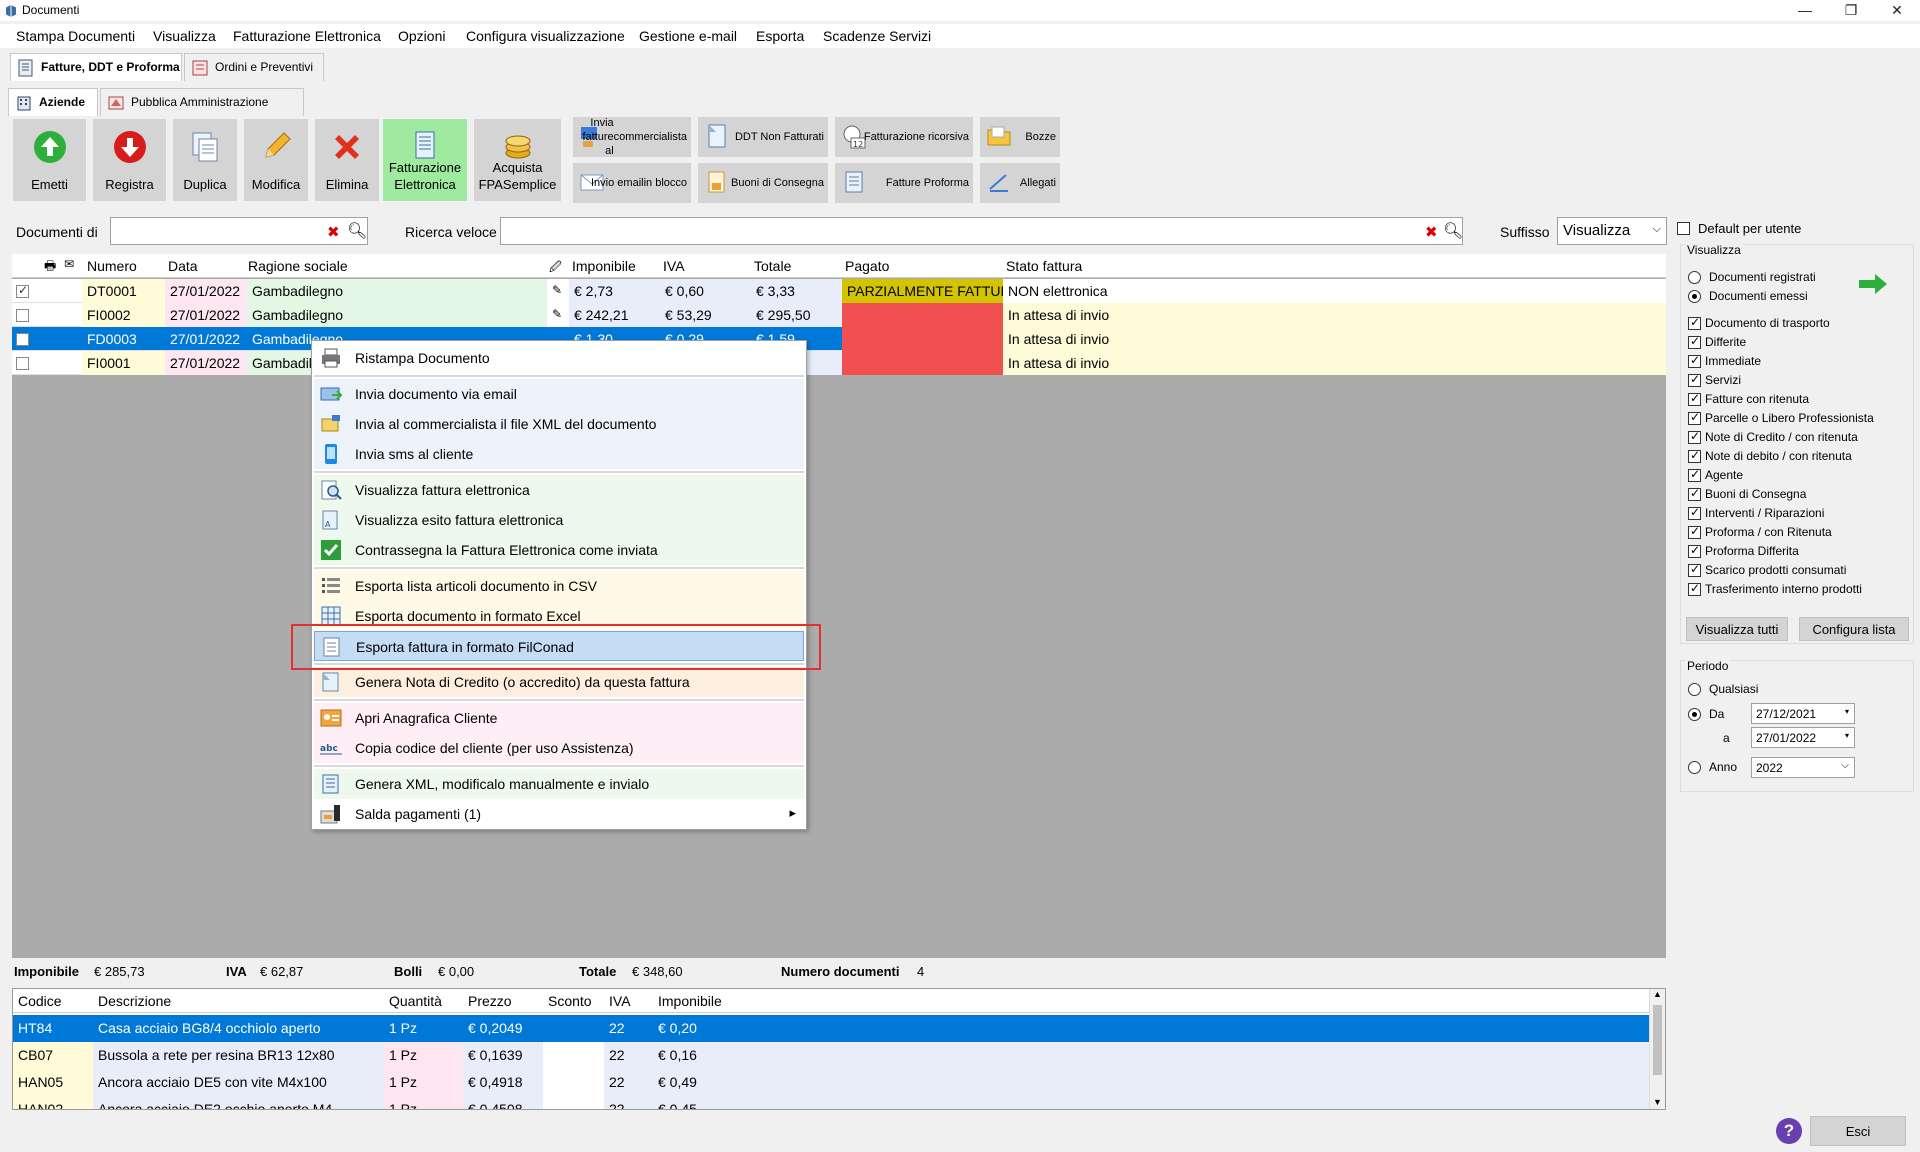  I want to click on col-numero: Numero, so click(112, 266).